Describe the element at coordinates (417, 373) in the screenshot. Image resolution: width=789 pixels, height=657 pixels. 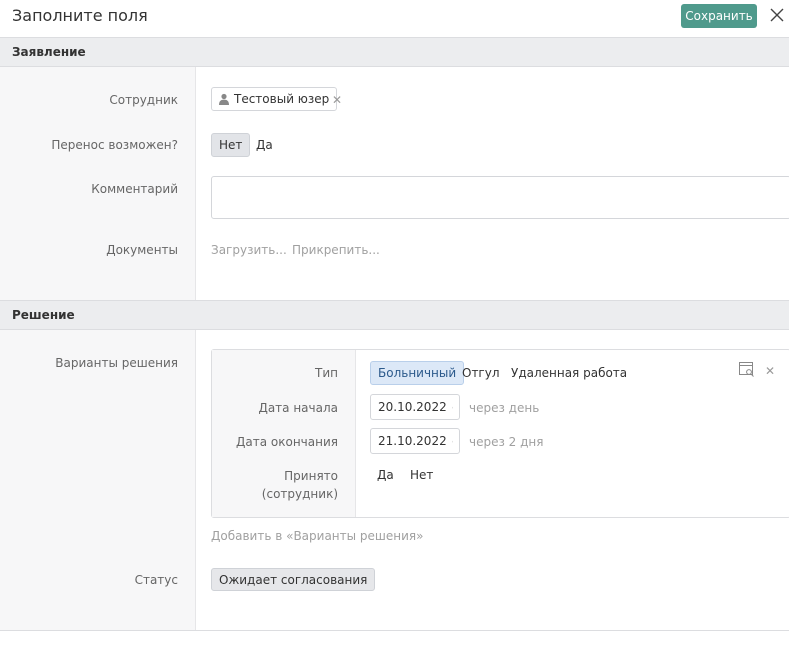
I see `type-option-sick-leave: Больничный` at that location.